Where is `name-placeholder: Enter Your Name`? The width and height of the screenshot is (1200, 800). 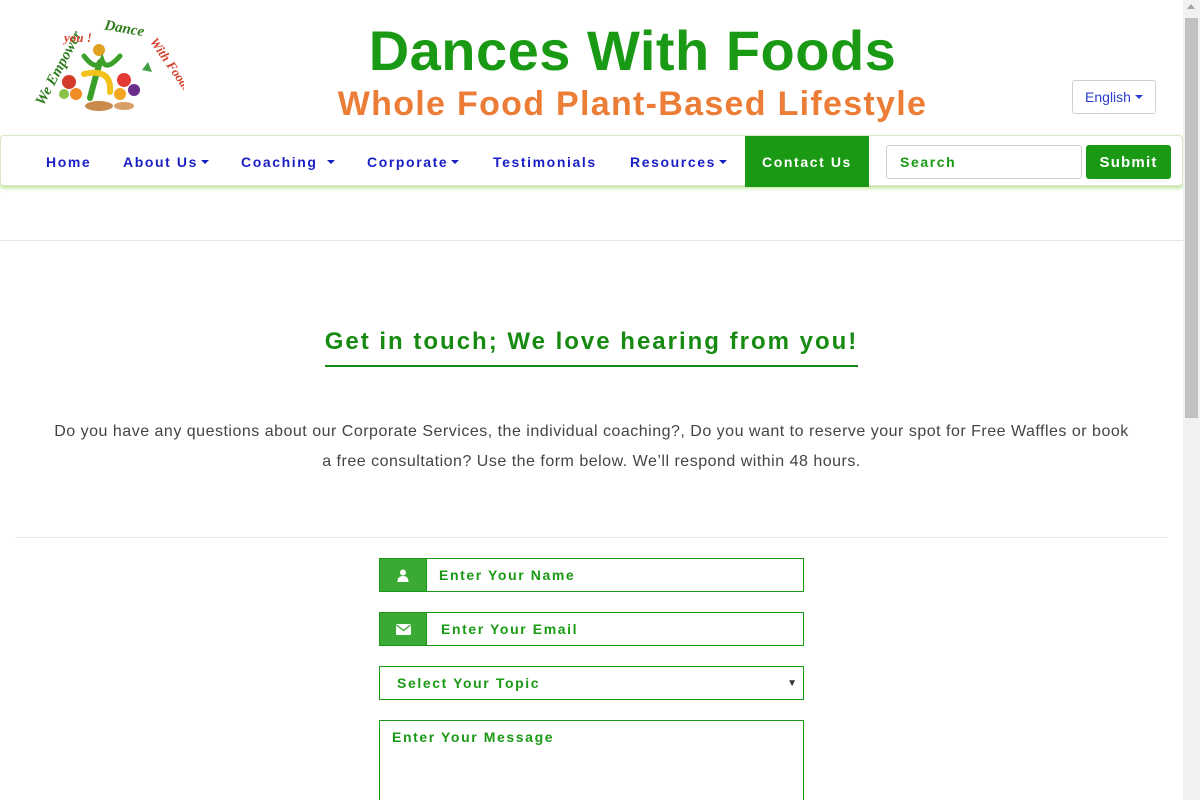 name-placeholder: Enter Your Name is located at coordinates (507, 575).